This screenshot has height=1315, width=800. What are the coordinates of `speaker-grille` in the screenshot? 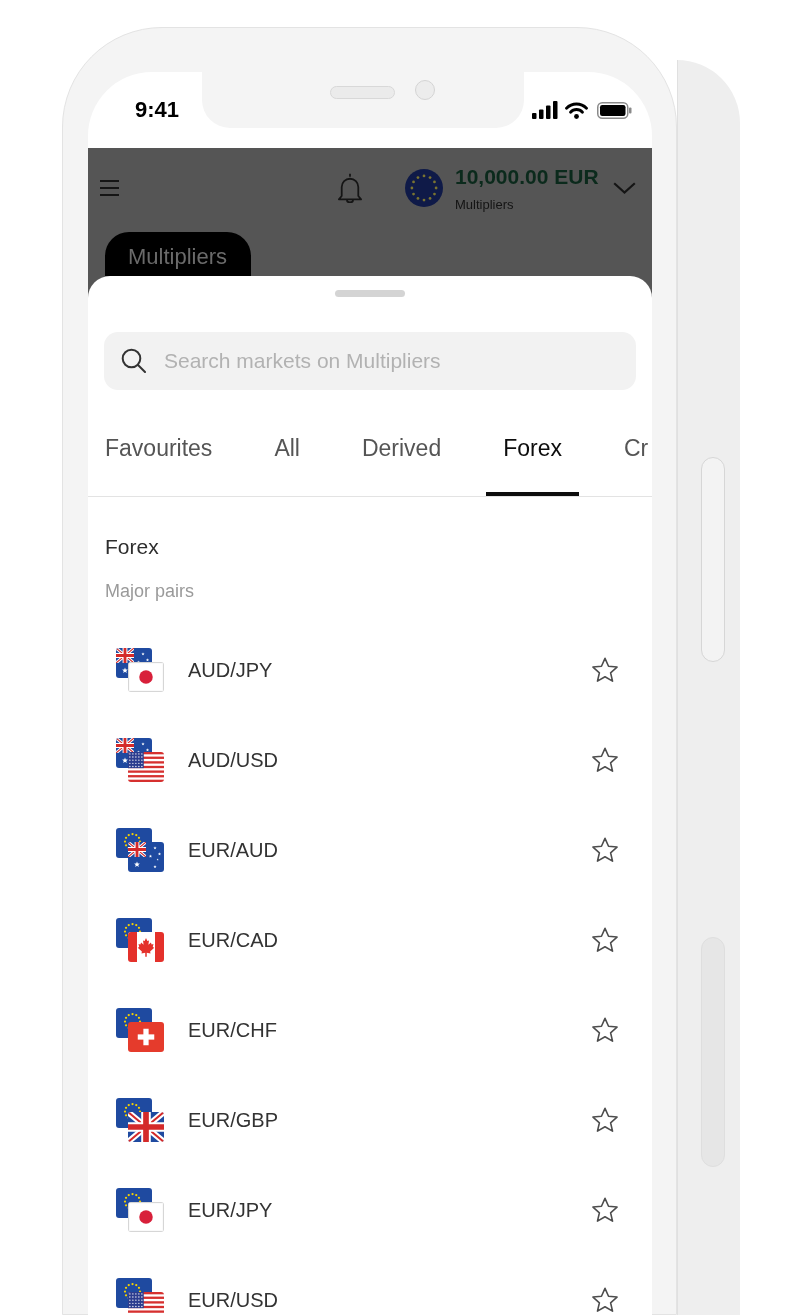 It's located at (362, 92).